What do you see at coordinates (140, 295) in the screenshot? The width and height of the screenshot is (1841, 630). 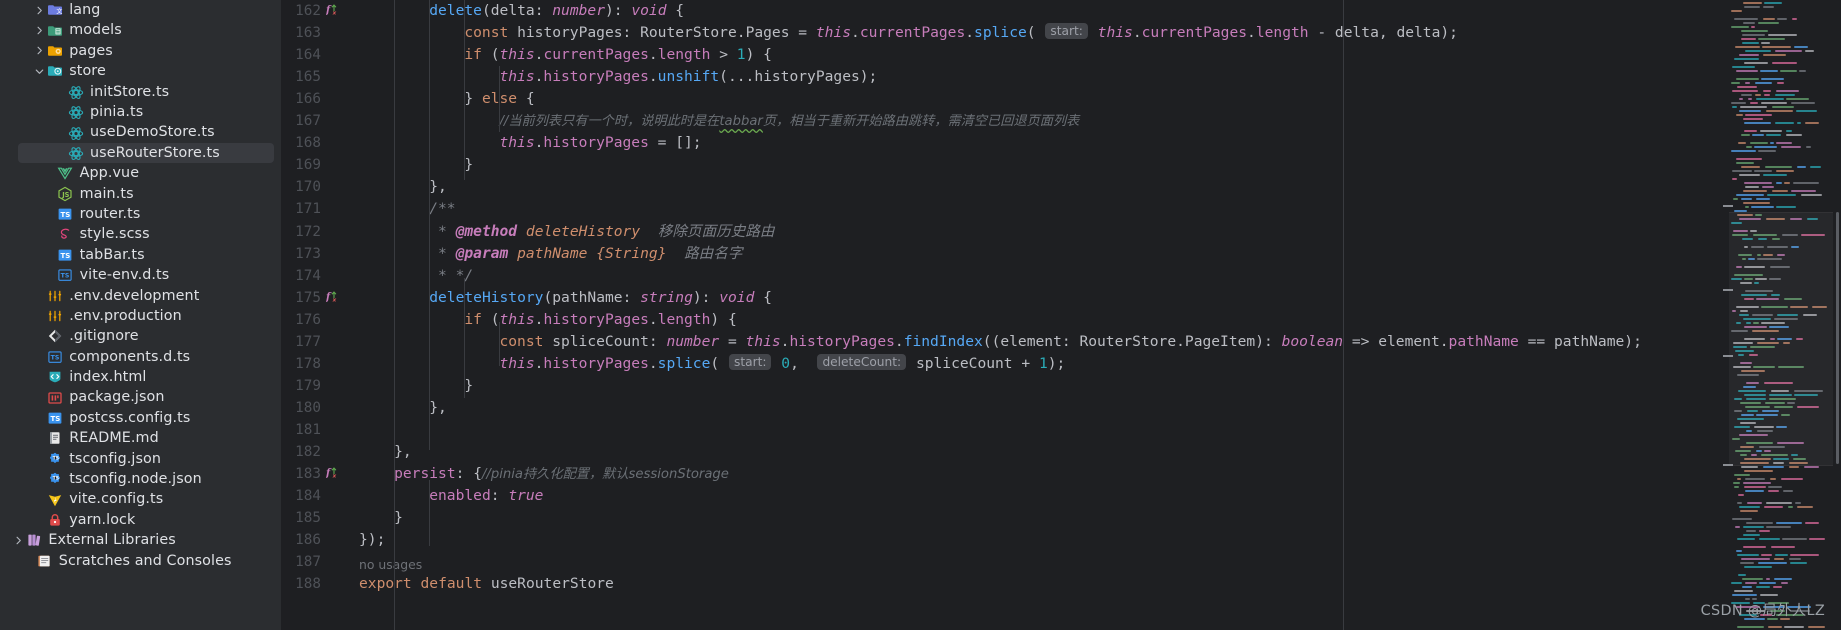 I see `tree-item-env-development: .env.development` at bounding box center [140, 295].